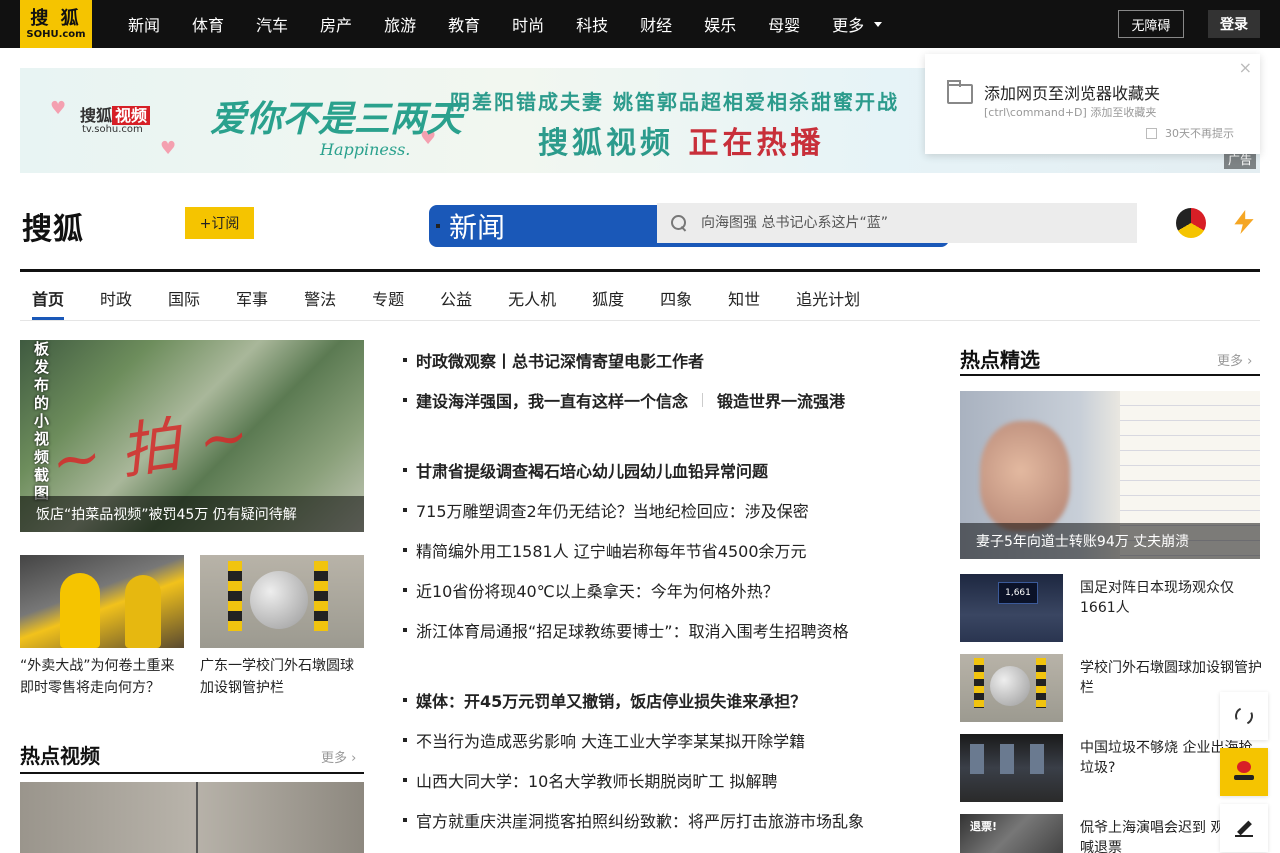 Image resolution: width=1280 pixels, height=853 pixels. I want to click on sohu-news-logo-a: 搜狐, so click(53, 229).